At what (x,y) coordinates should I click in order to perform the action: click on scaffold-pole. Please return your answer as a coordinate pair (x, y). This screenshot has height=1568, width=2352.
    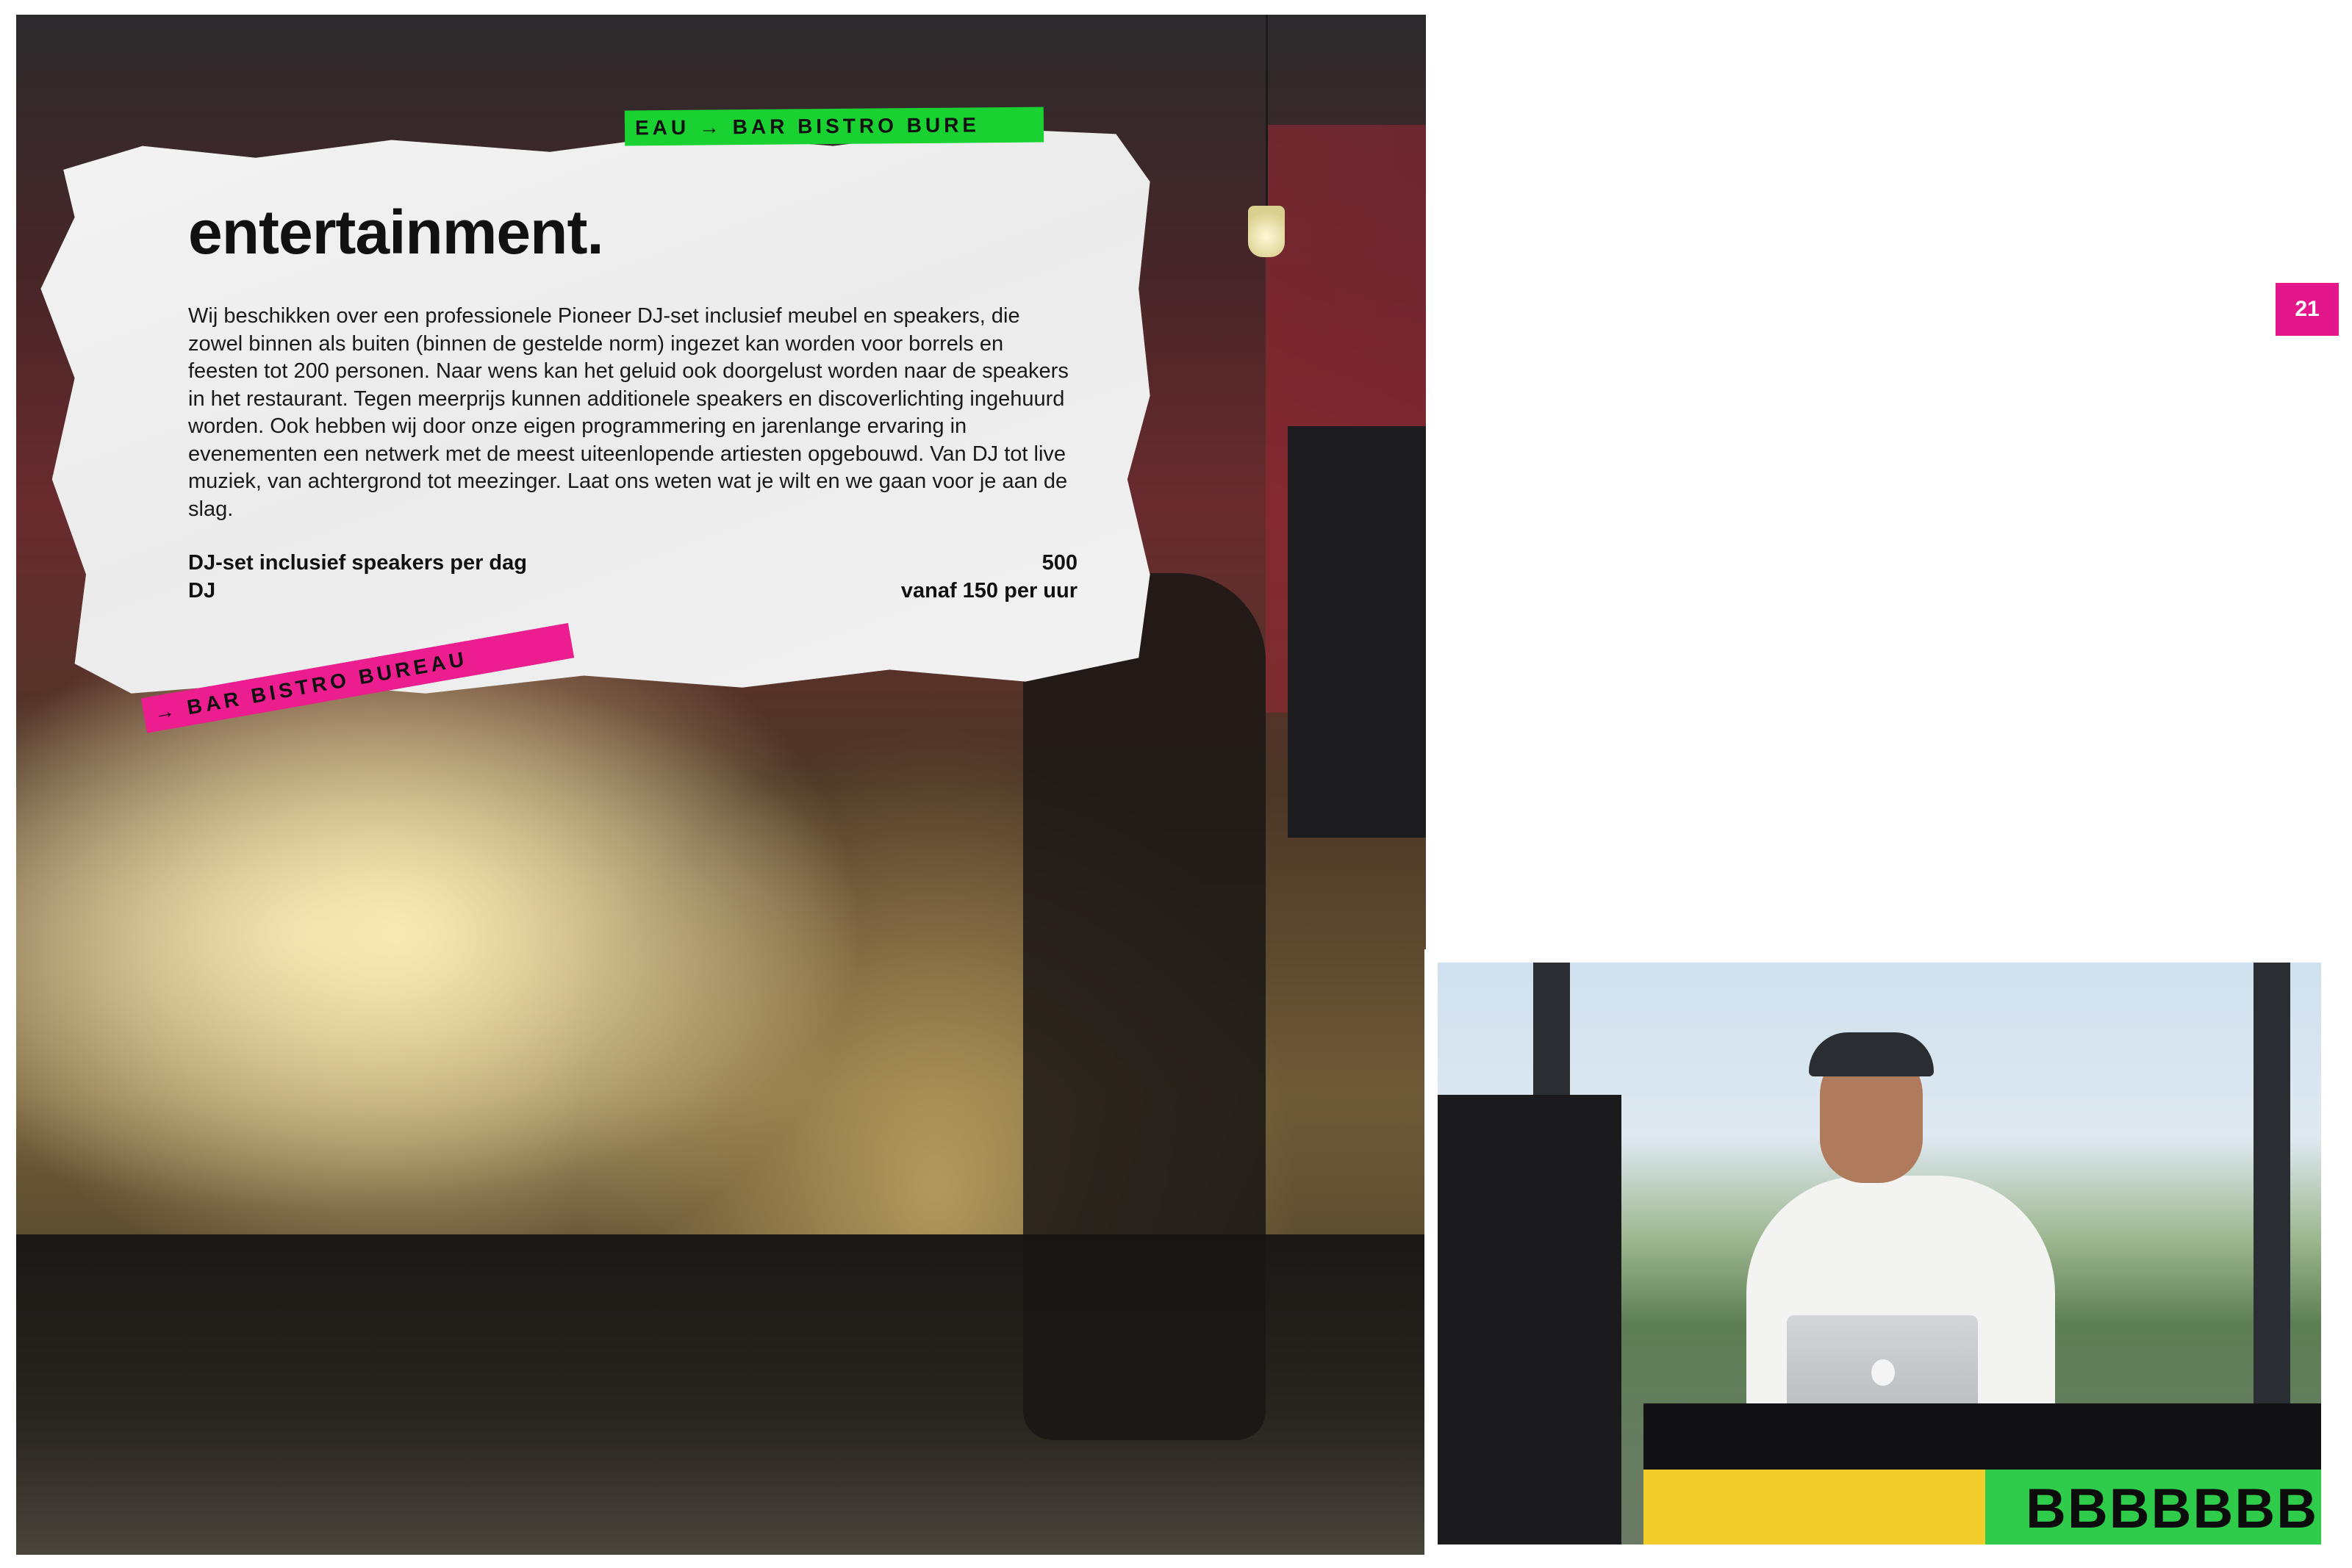
    Looking at the image, I should click on (2272, 1201).